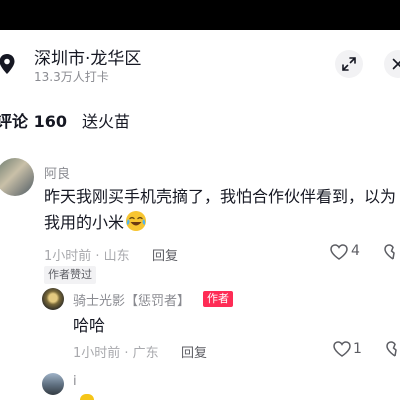 The width and height of the screenshot is (400, 400). What do you see at coordinates (131, 299) in the screenshot?
I see `reply-username: 骑士光影【惩罚者】` at bounding box center [131, 299].